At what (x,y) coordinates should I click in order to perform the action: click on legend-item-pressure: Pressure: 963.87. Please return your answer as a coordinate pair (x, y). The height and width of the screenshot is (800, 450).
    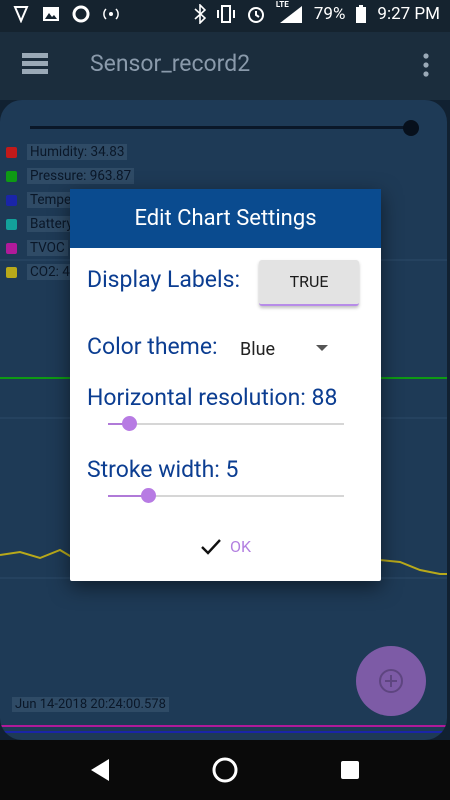
    Looking at the image, I should click on (70, 176).